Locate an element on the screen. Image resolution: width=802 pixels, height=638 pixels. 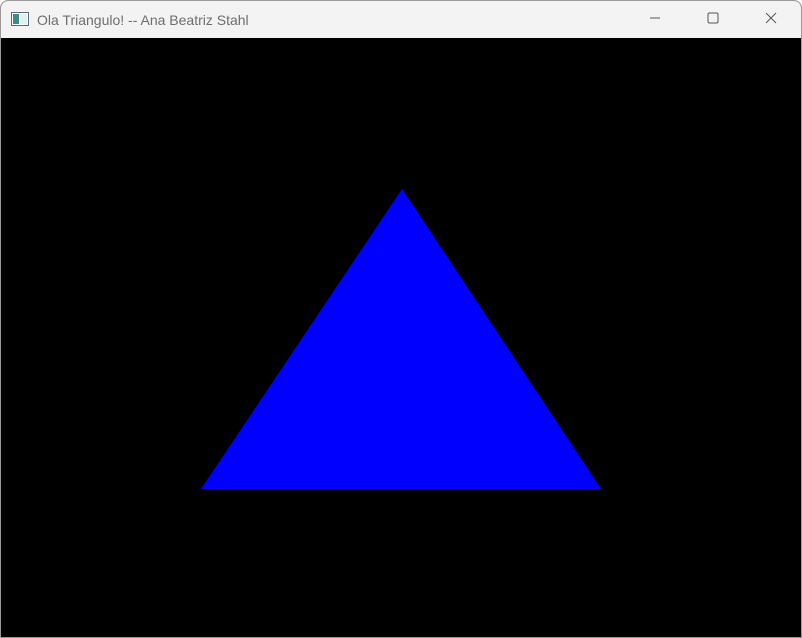
maximize-icon is located at coordinates (713, 20).